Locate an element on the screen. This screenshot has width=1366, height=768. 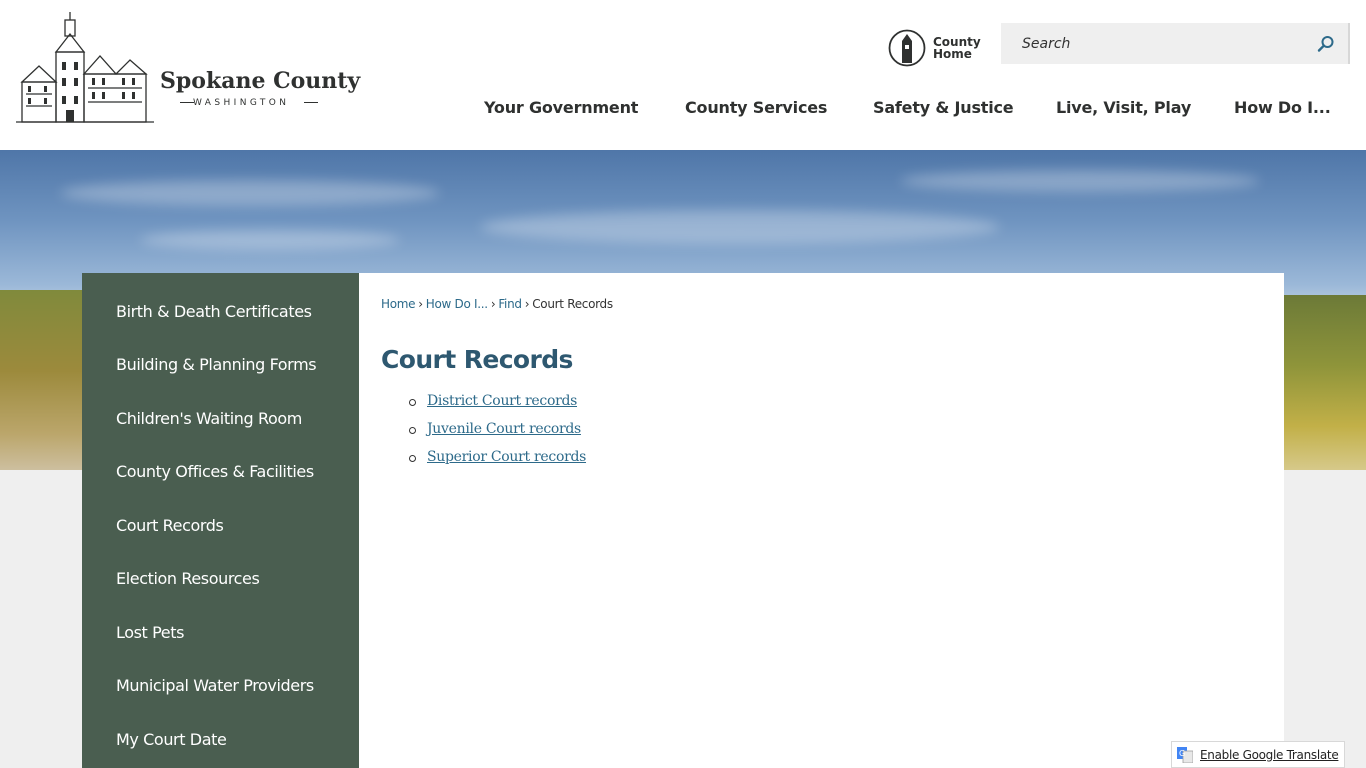
sidebar-item-birth-death-certificates: Birth & Death Certificates is located at coordinates (214, 311).